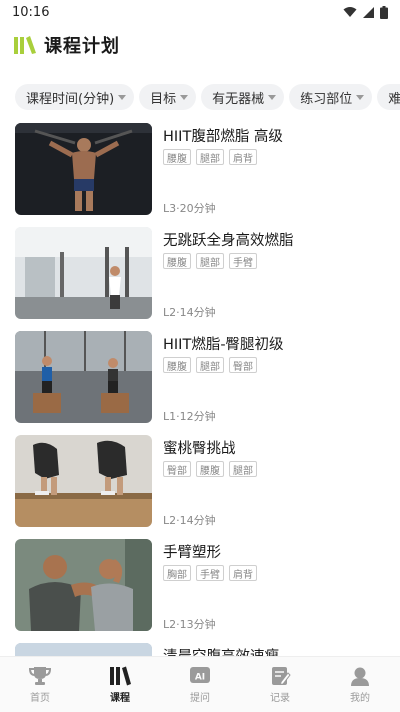  I want to click on course-tags: 胸部 手臂 肩背, so click(210, 573).